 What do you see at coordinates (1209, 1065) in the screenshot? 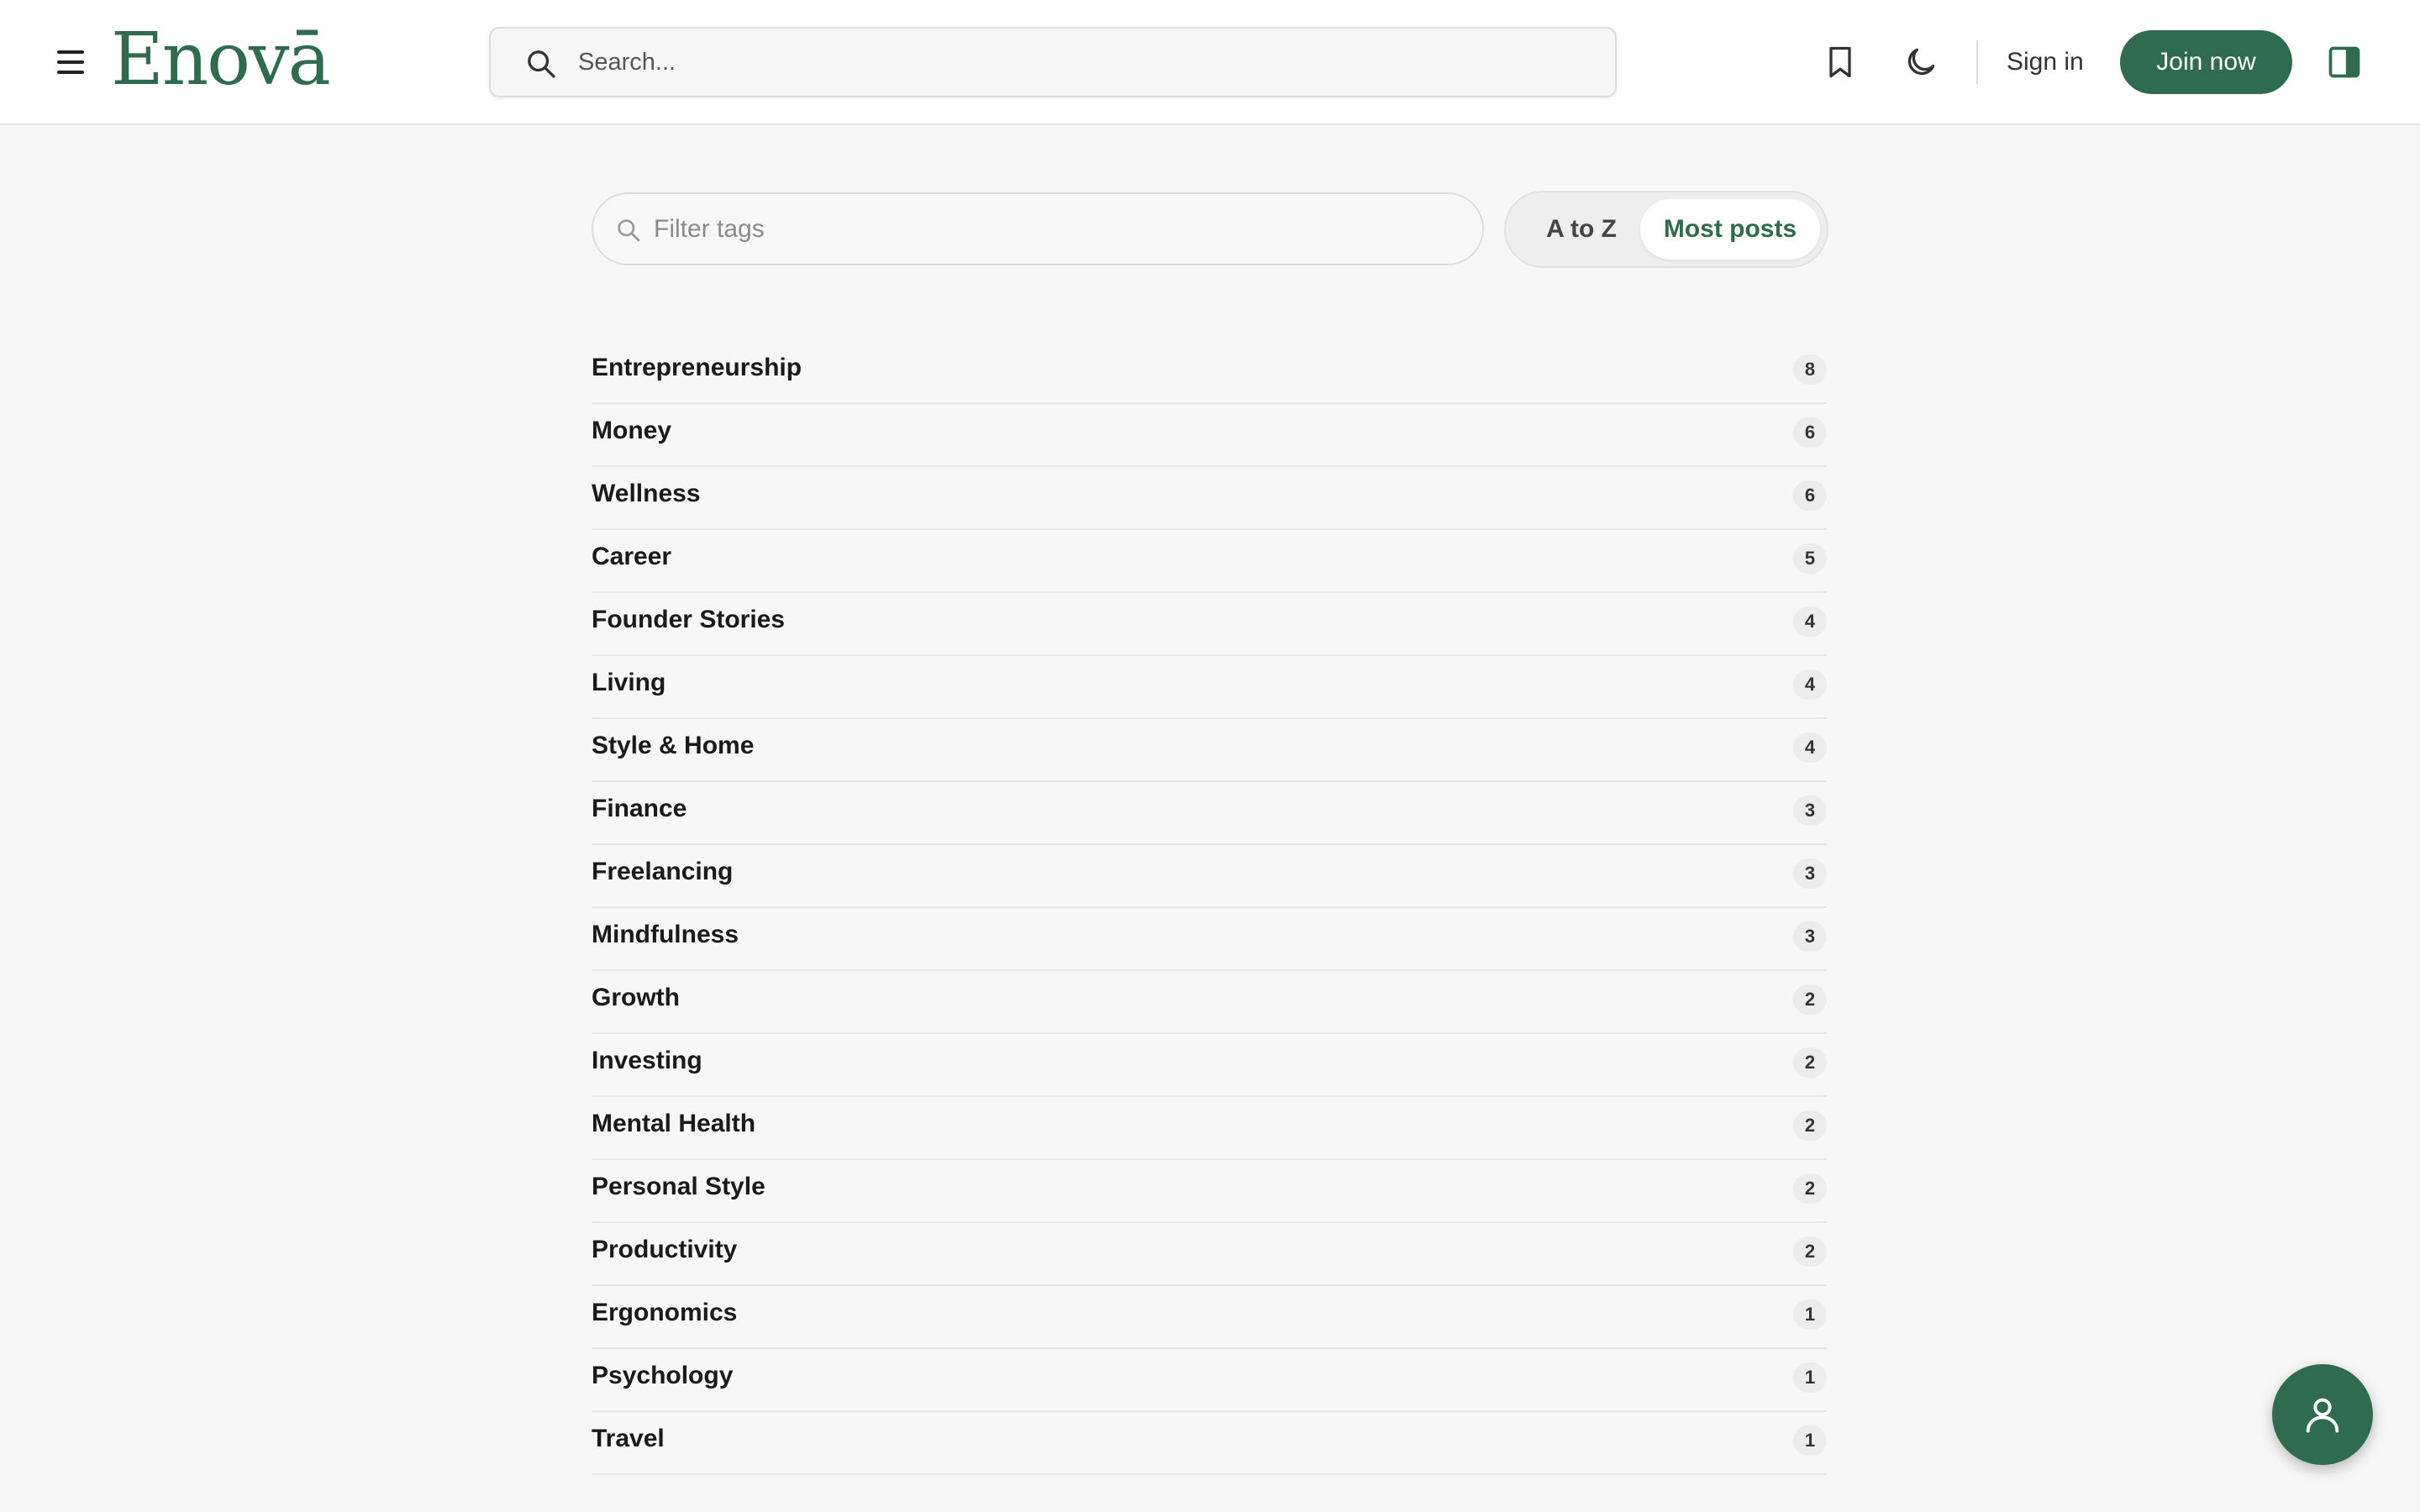
I see `tag-row: Investing 2` at bounding box center [1209, 1065].